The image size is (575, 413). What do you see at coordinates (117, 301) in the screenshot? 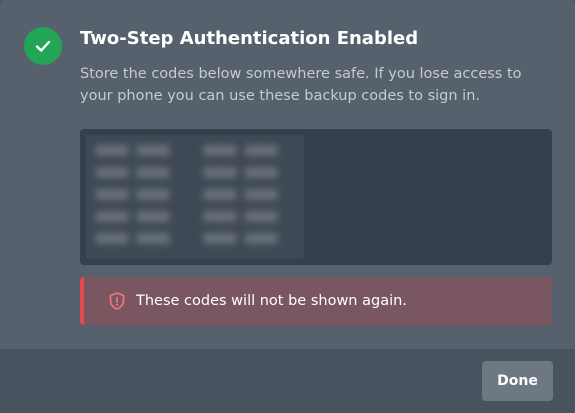
I see `shield-alert-icon` at bounding box center [117, 301].